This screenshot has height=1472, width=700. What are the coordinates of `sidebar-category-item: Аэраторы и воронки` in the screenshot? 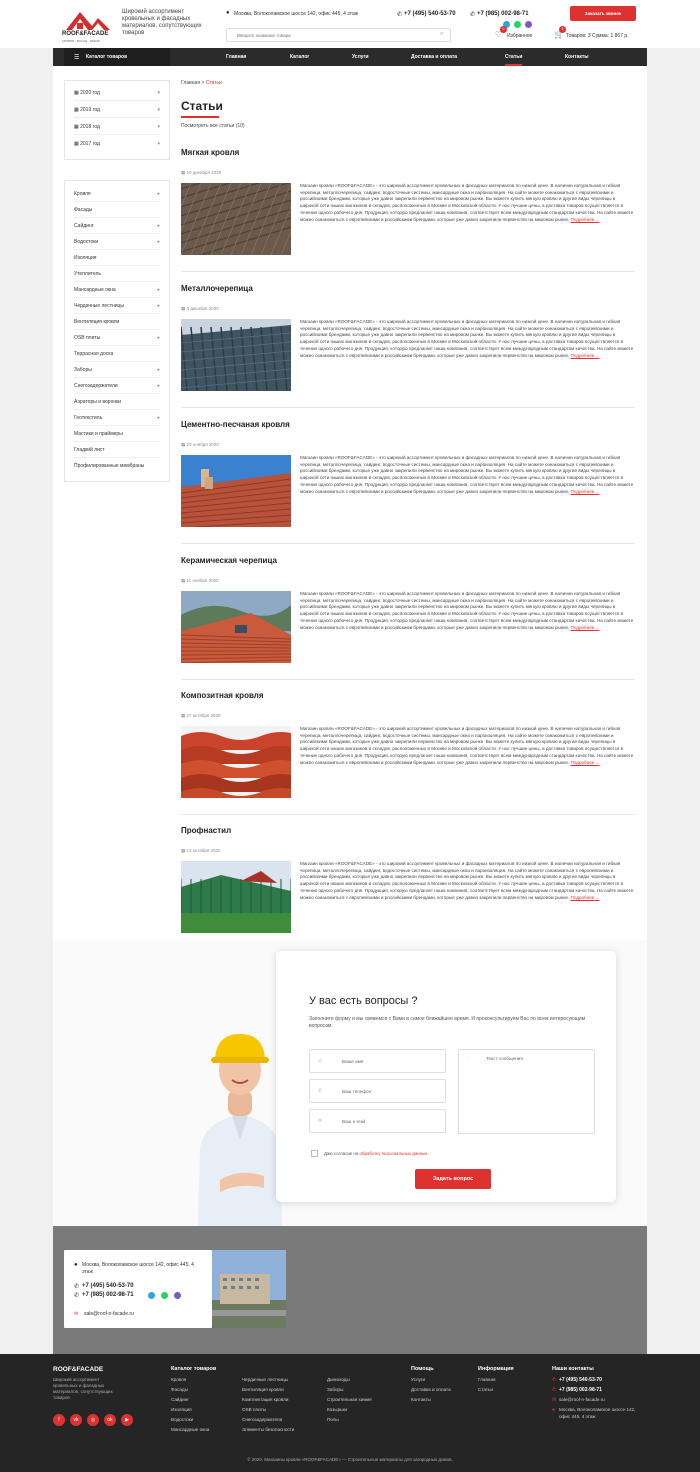 It's located at (117, 402).